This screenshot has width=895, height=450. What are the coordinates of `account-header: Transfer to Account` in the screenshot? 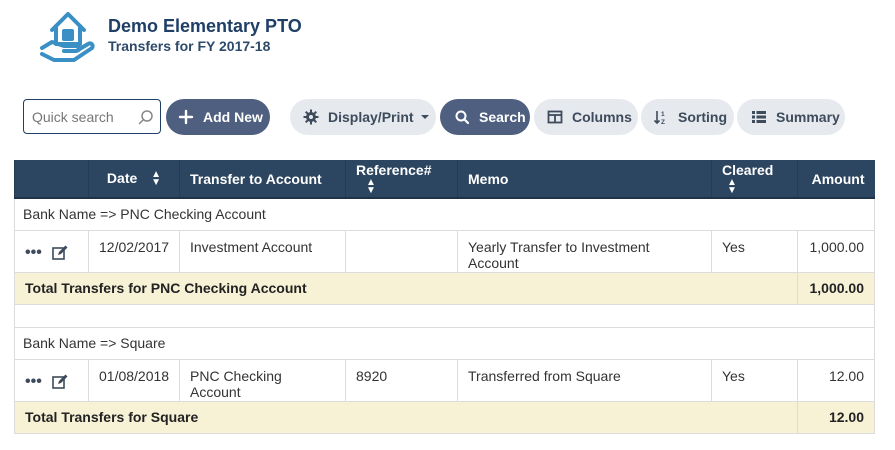 It's located at (262, 179).